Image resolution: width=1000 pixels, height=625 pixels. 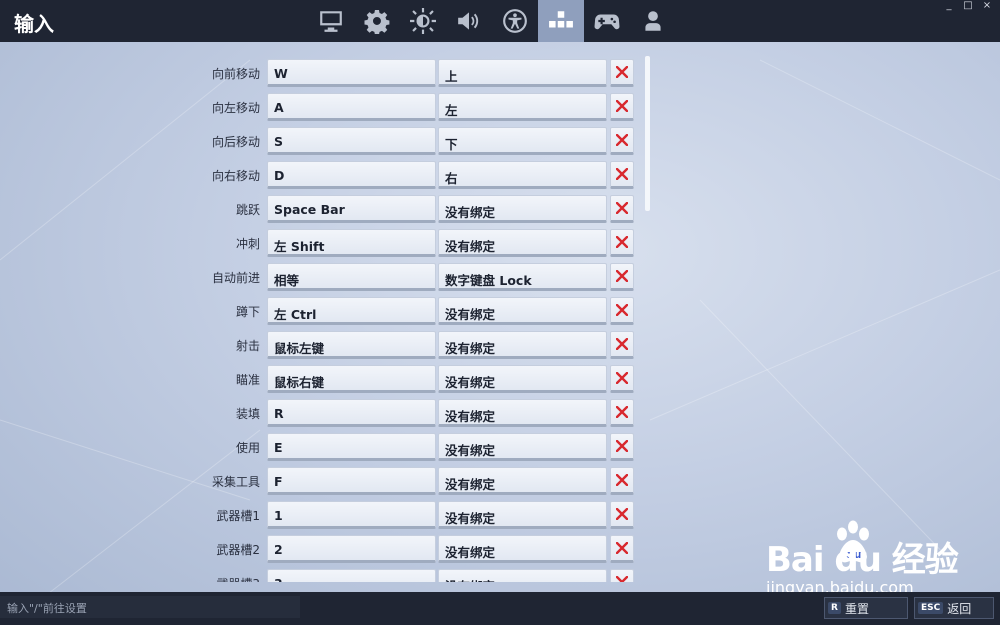 I want to click on accessibility-icon, so click(x=515, y=21).